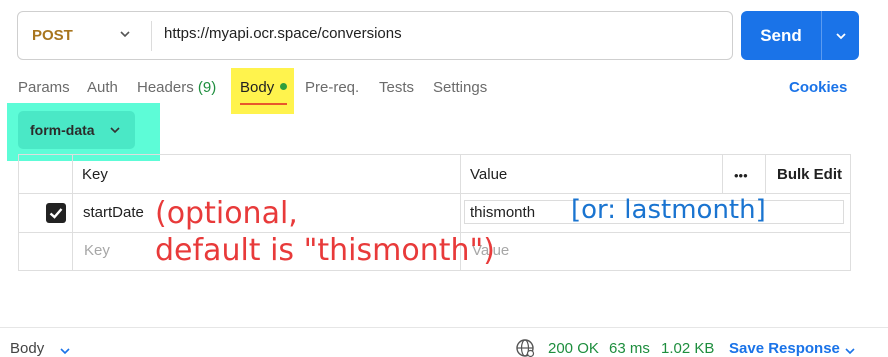 Image resolution: width=888 pixels, height=357 pixels. I want to click on headers-count: (9), so click(207, 87).